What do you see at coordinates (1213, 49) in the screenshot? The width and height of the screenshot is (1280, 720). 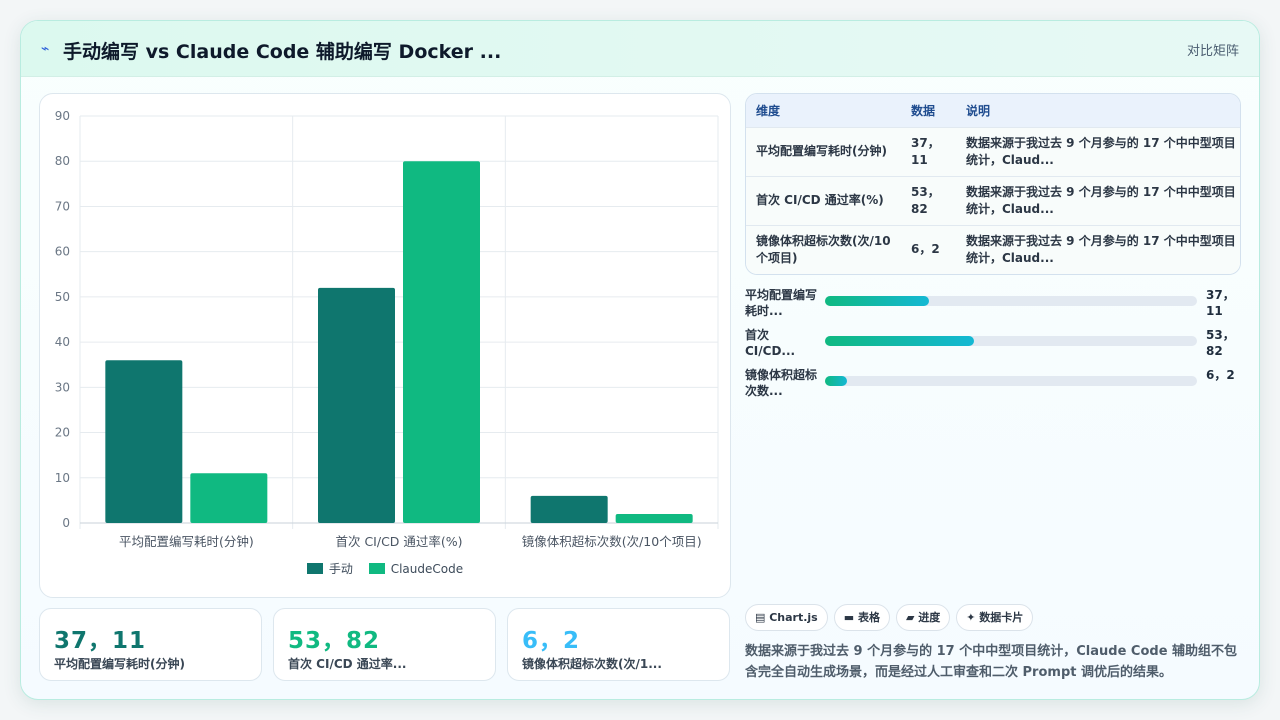 I see `view-mode-label: 对比矩阵` at bounding box center [1213, 49].